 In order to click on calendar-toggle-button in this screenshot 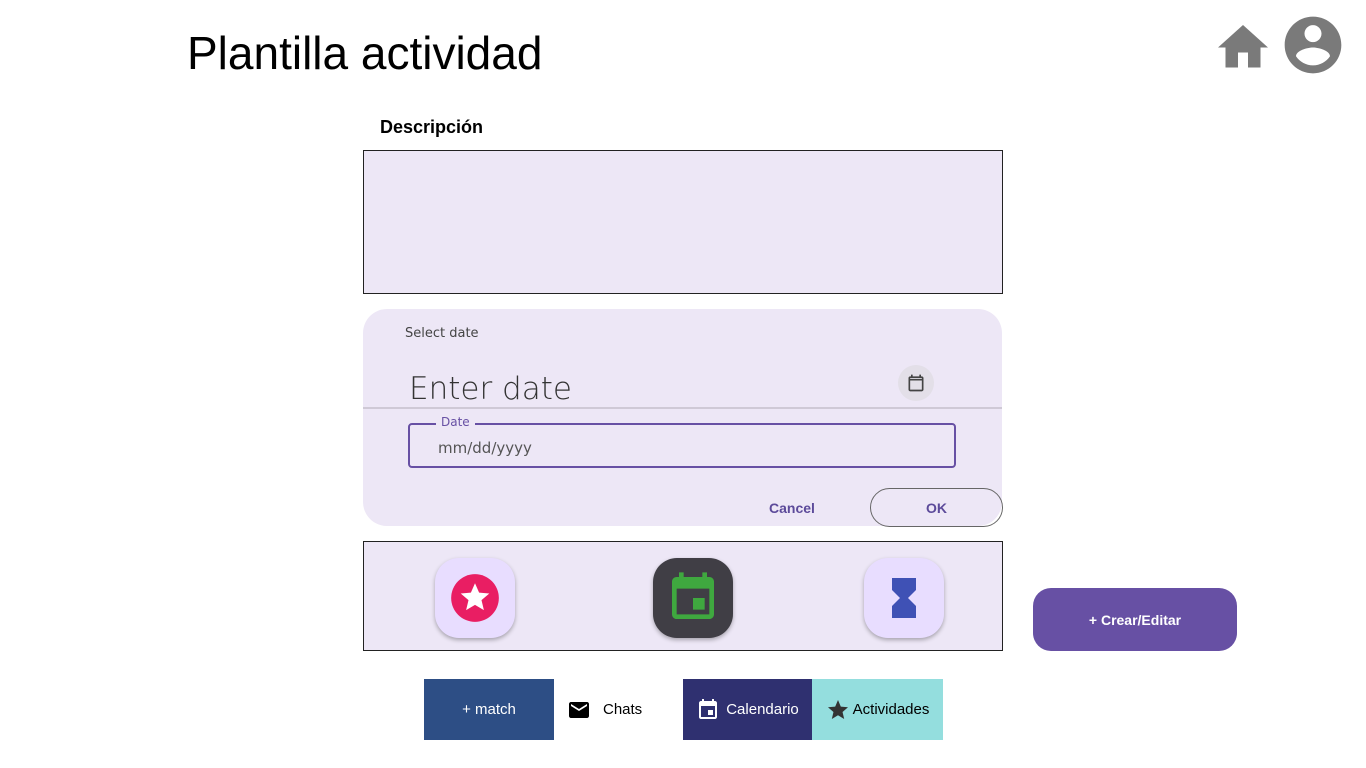, I will do `click(916, 383)`.